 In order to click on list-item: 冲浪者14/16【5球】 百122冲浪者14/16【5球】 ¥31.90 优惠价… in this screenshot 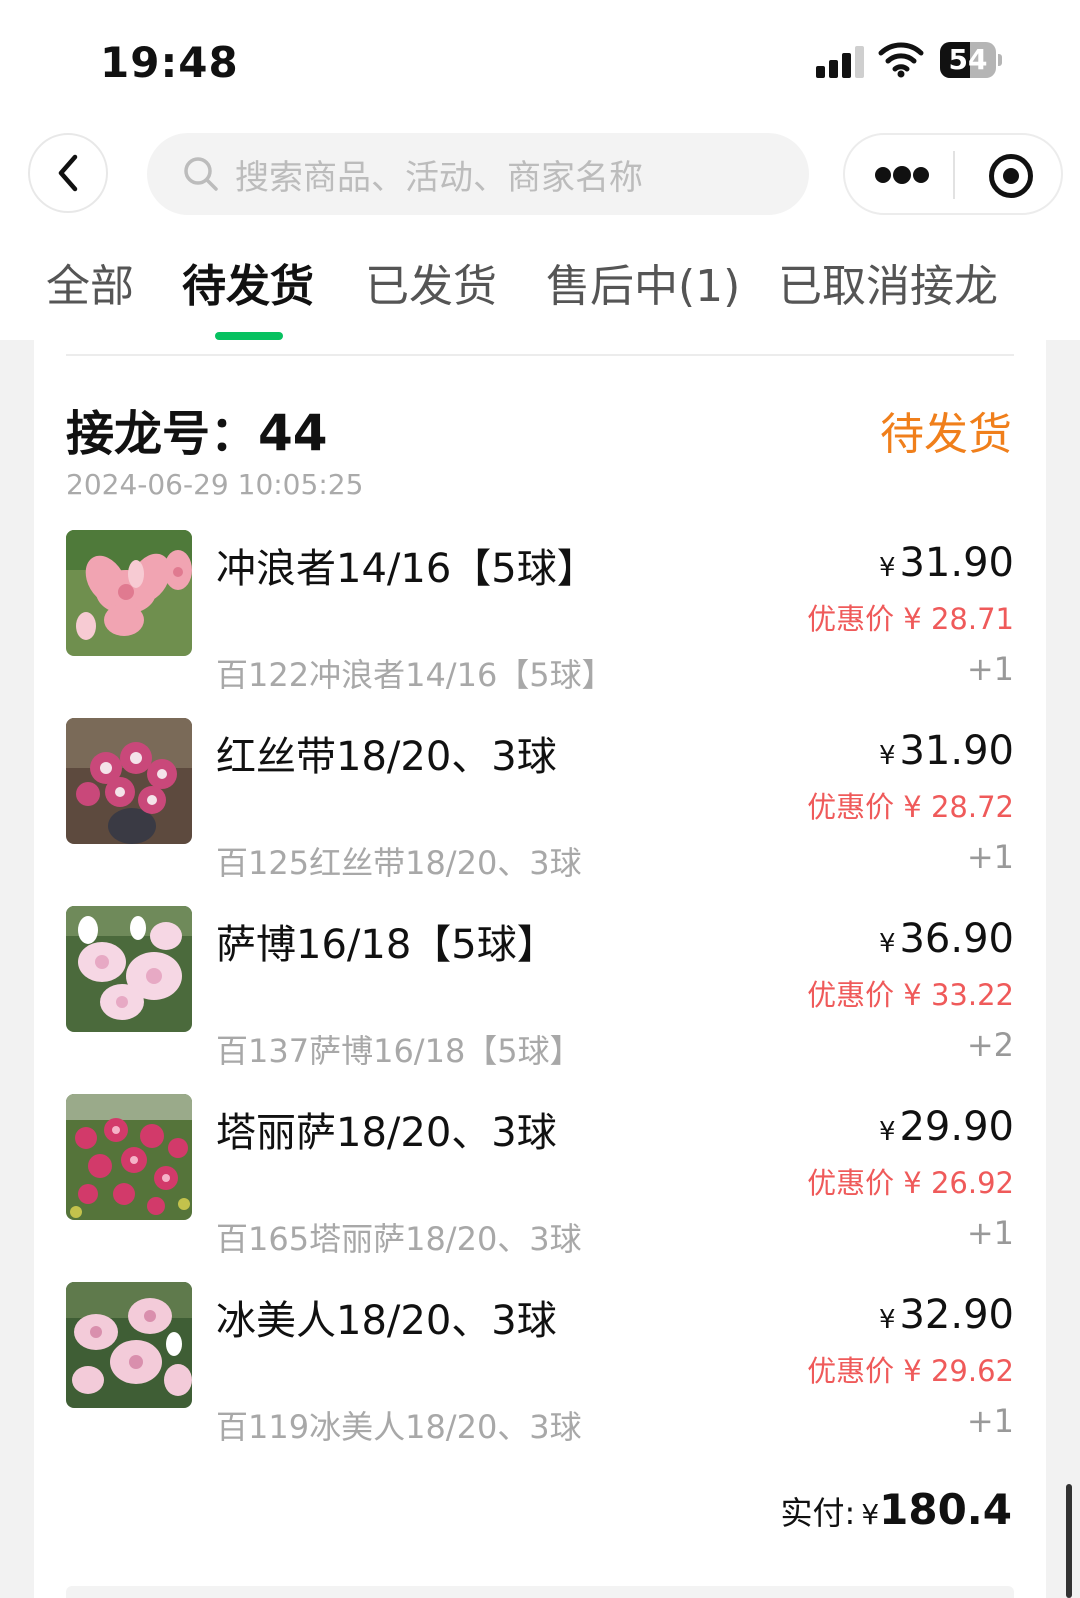, I will do `click(540, 615)`.